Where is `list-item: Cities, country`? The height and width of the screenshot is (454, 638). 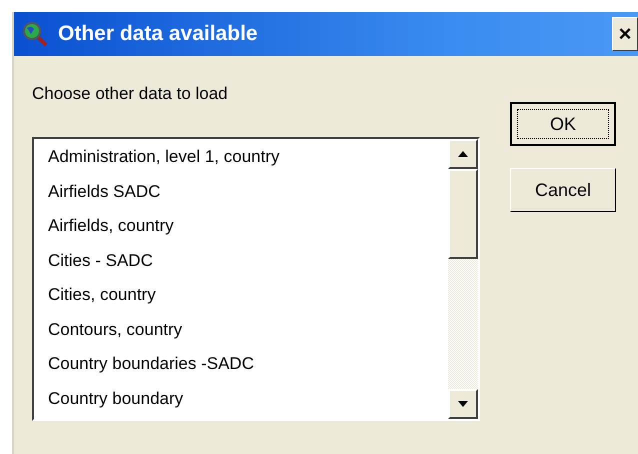
list-item: Cities, country is located at coordinates (248, 298).